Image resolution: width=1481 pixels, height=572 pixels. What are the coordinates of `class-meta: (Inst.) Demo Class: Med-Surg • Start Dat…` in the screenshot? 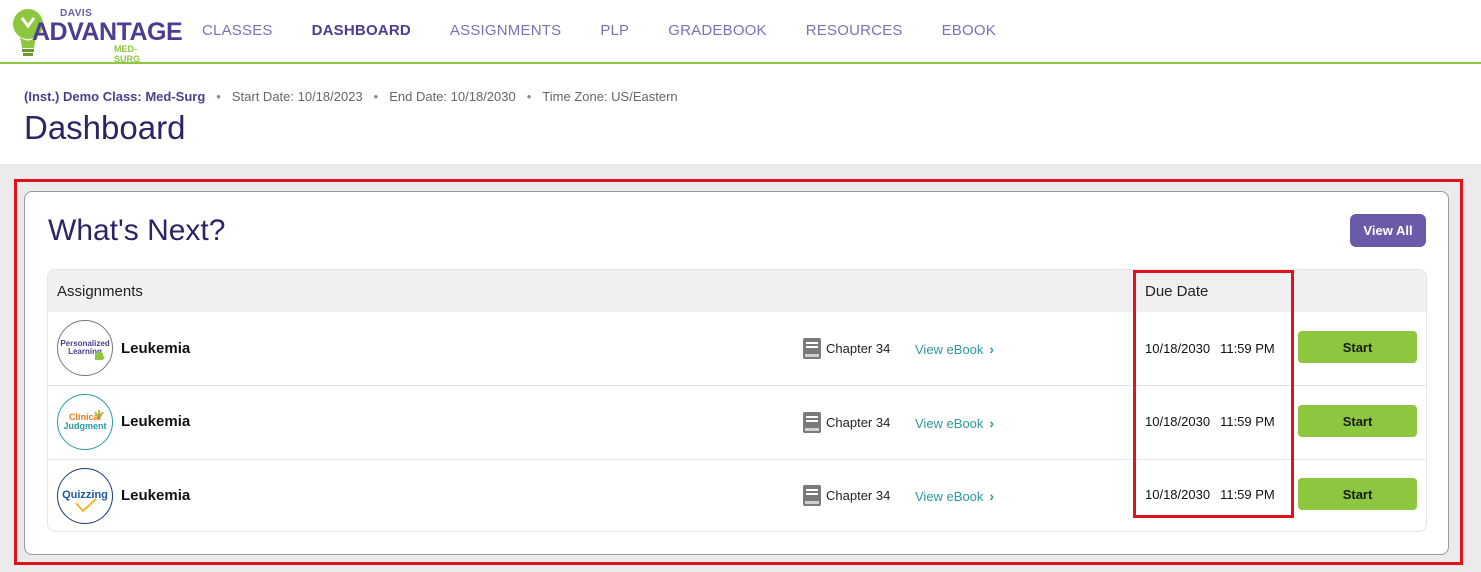 It's located at (351, 96).